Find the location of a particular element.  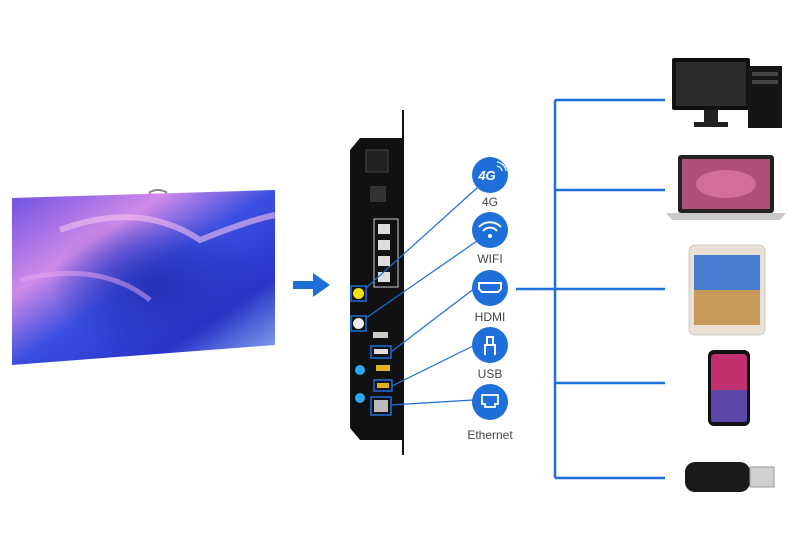

interface-usb: USB is located at coordinates (490, 354).